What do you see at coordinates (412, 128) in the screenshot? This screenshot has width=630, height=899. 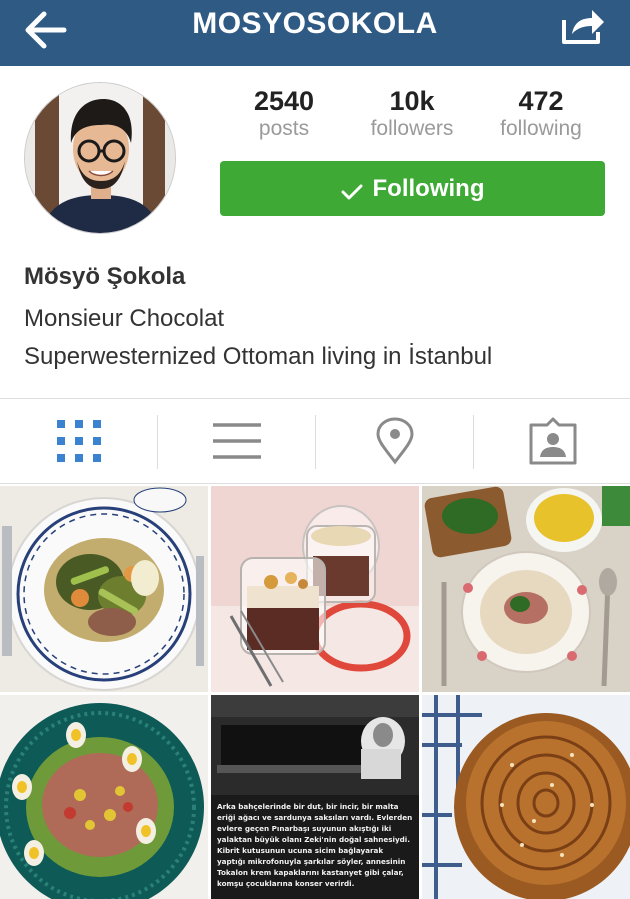 I see `followers-label: followers` at bounding box center [412, 128].